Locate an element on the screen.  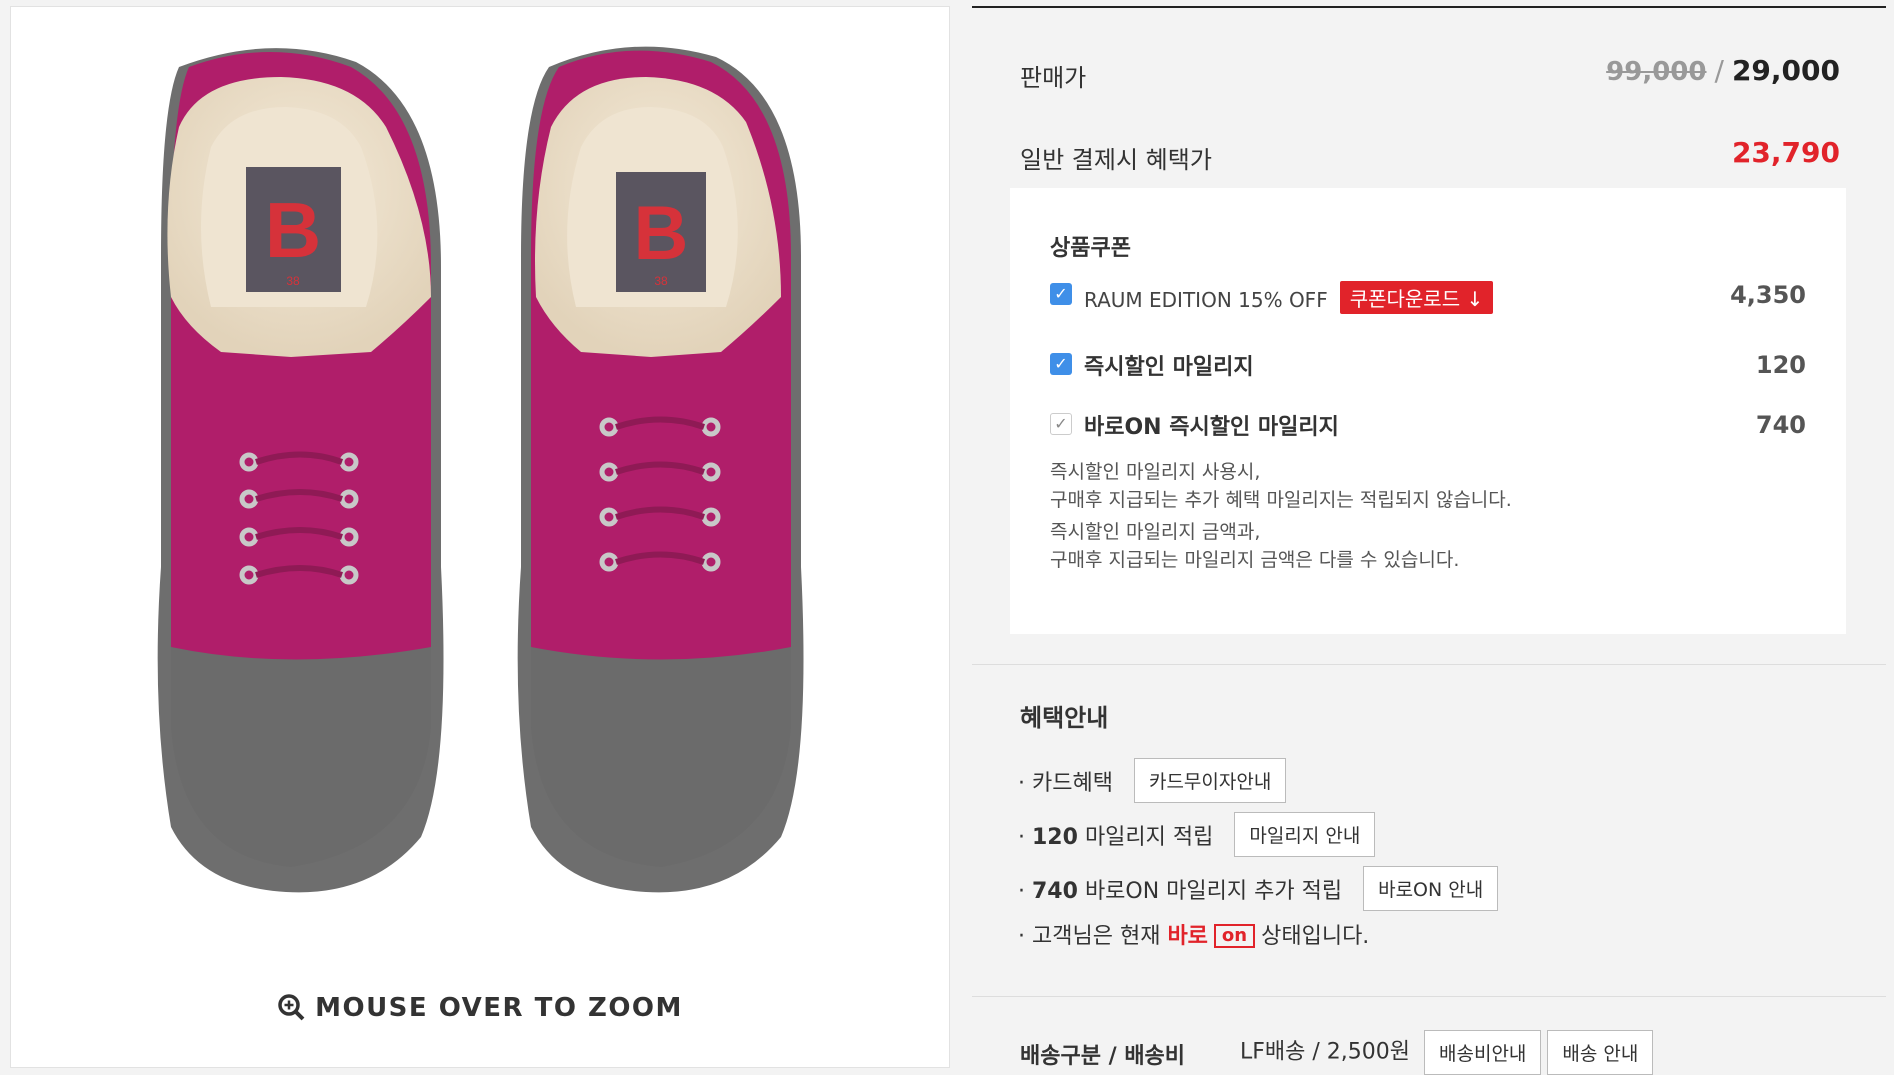
instant-mileage-row: ✓ 즉시할인 마일리지 120 is located at coordinates (1428, 365).